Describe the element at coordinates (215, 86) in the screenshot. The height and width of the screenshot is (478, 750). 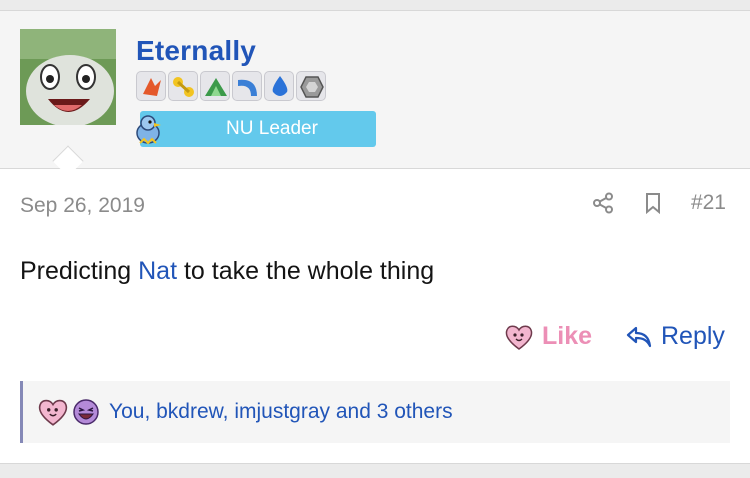
I see `leaf-badge-icon` at that location.